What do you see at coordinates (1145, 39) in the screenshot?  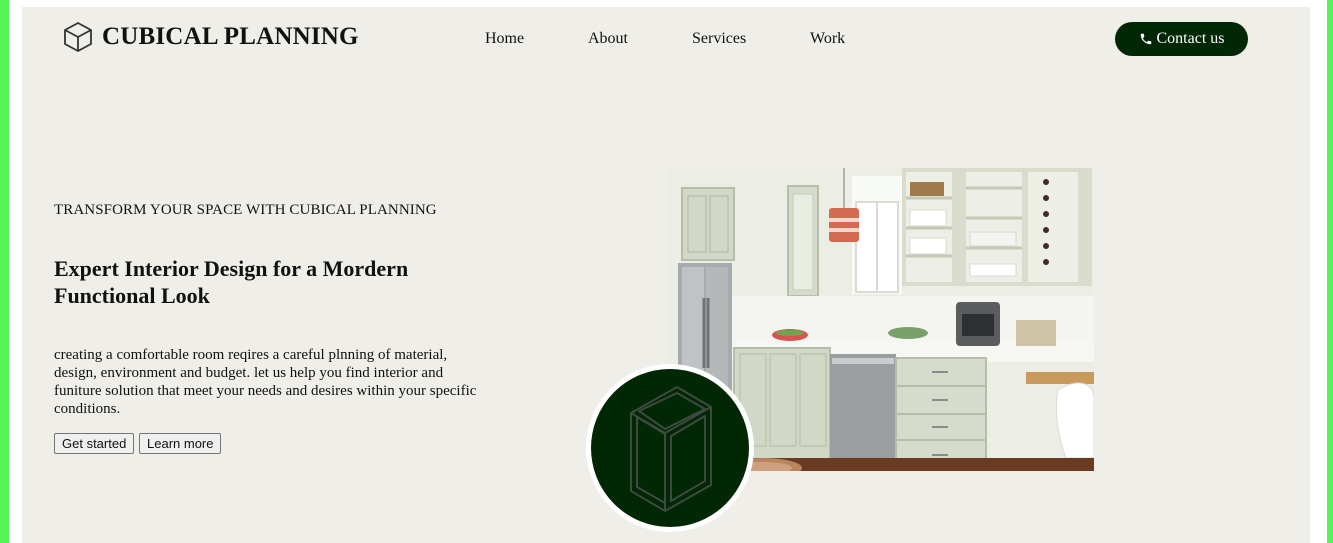 I see `phone-icon` at bounding box center [1145, 39].